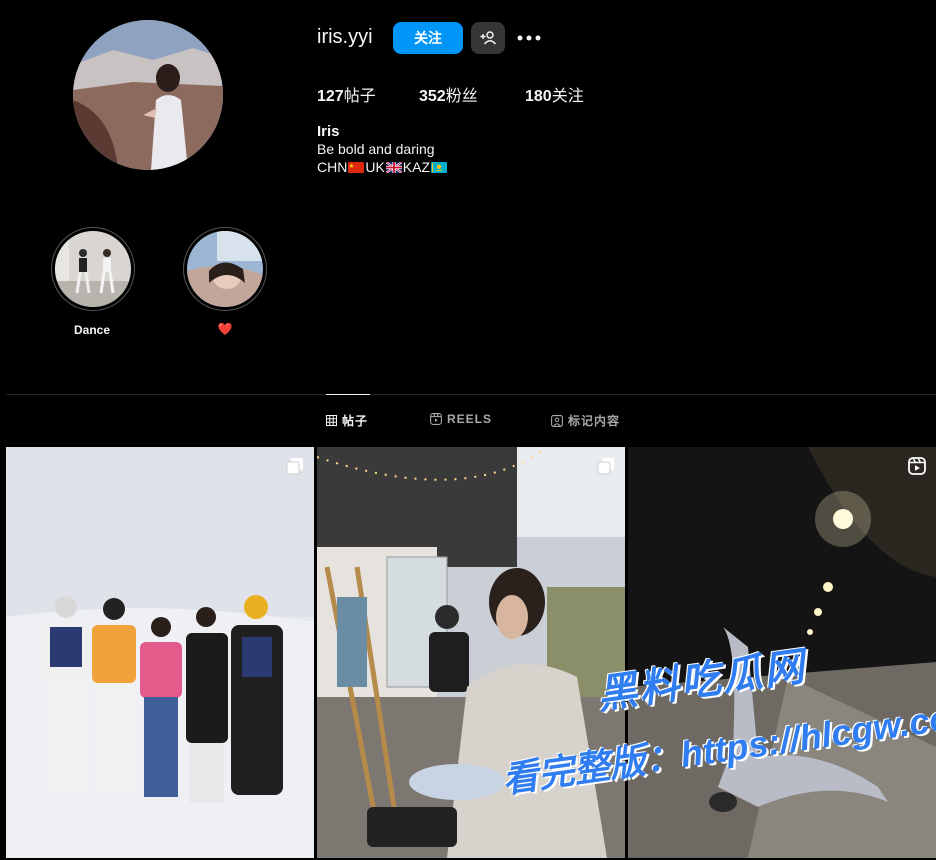  Describe the element at coordinates (567, 96) in the screenshot. I see `following-label: 关注` at that location.